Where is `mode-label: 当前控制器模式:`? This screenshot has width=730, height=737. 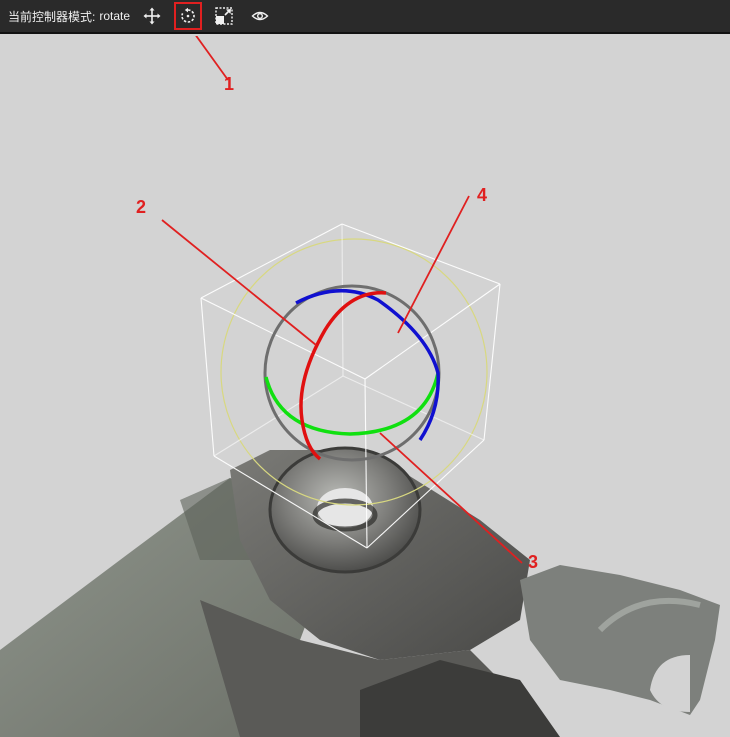 mode-label: 当前控制器模式: is located at coordinates (52, 16).